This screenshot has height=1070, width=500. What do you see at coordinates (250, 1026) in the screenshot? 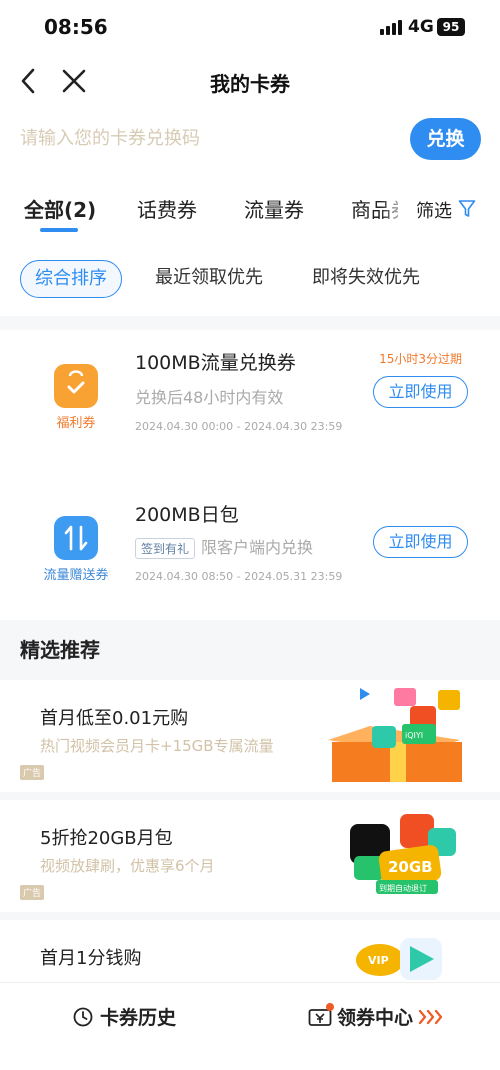
I see `bottom-bar: 卡券历史 领券中心` at bounding box center [250, 1026].